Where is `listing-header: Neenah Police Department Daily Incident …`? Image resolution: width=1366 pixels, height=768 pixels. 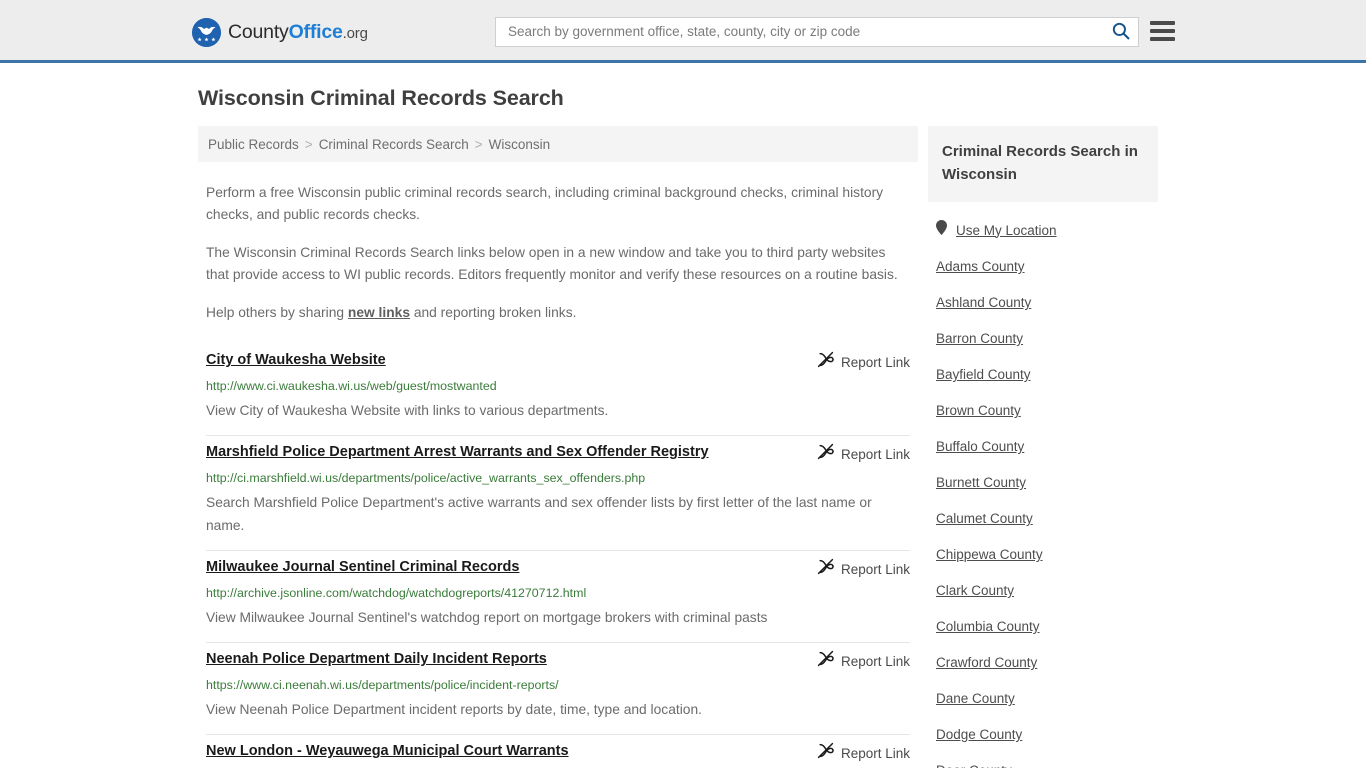
listing-header: Neenah Police Department Daily Incident … is located at coordinates (558, 660).